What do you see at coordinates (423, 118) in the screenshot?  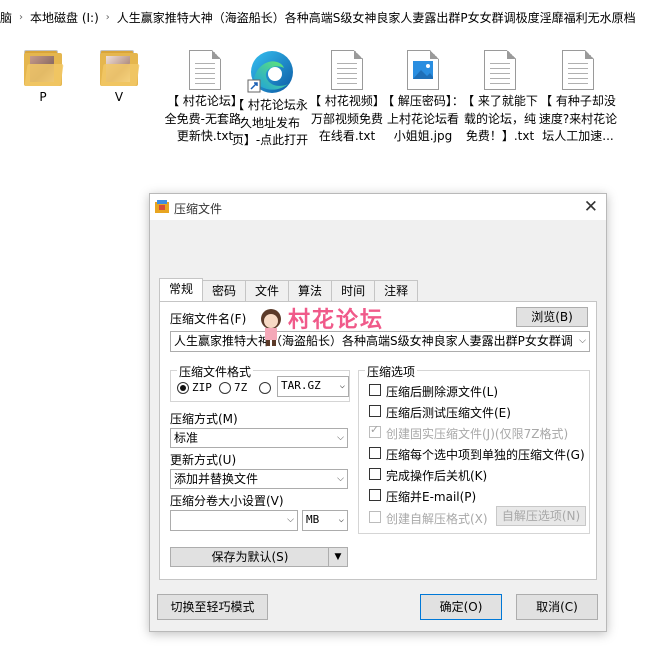 I see `file-name: 【 解压密码】：上村花论坛看小姐姐.jpg` at bounding box center [423, 118].